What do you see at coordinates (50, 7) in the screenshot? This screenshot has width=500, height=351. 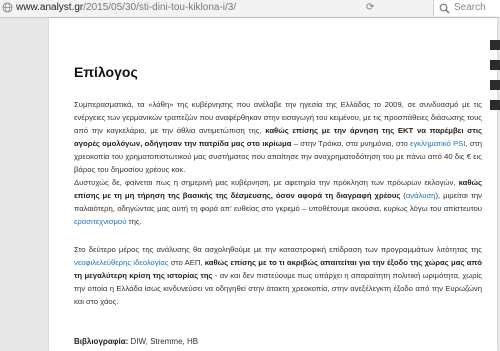 I see `url-domain: www.analyst.gr` at bounding box center [50, 7].